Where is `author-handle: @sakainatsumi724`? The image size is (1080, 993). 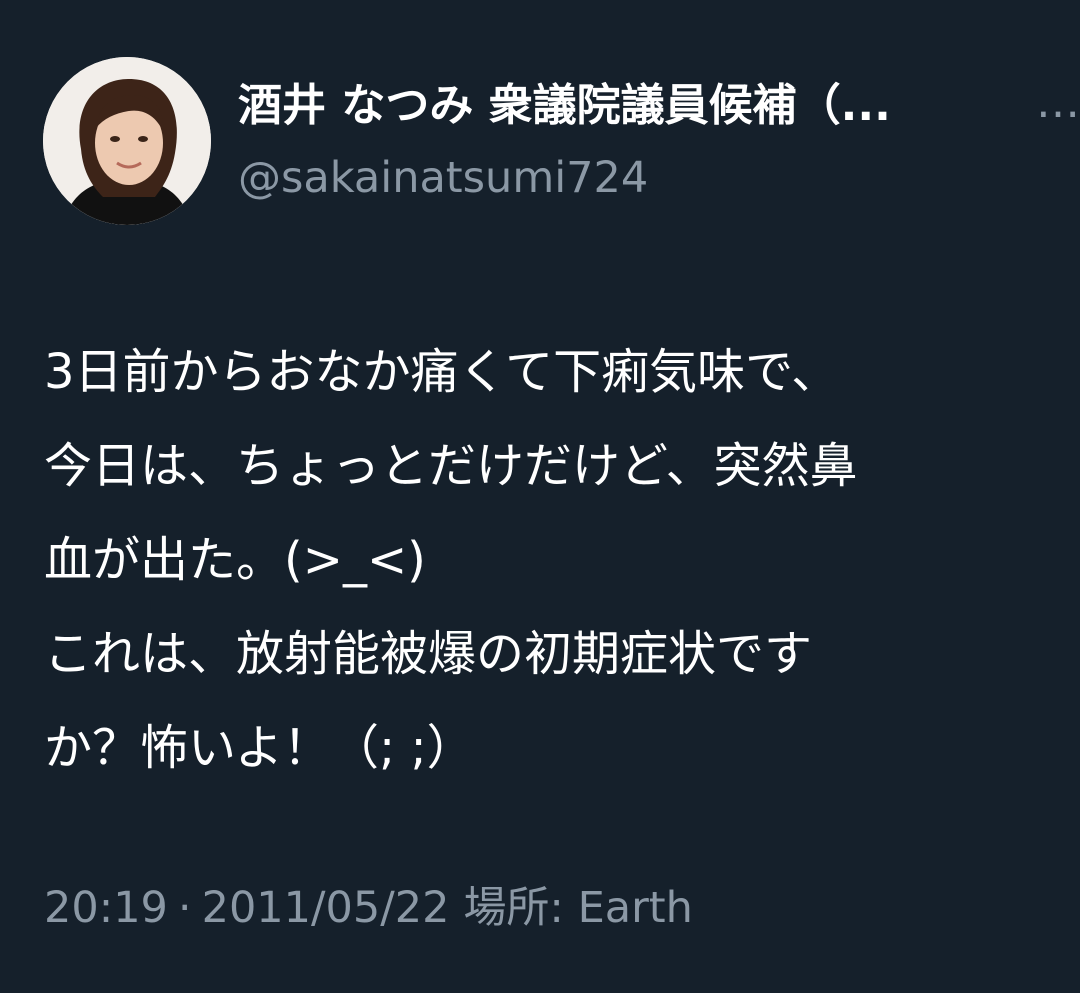 author-handle: @sakainatsumi724 is located at coordinates (443, 178).